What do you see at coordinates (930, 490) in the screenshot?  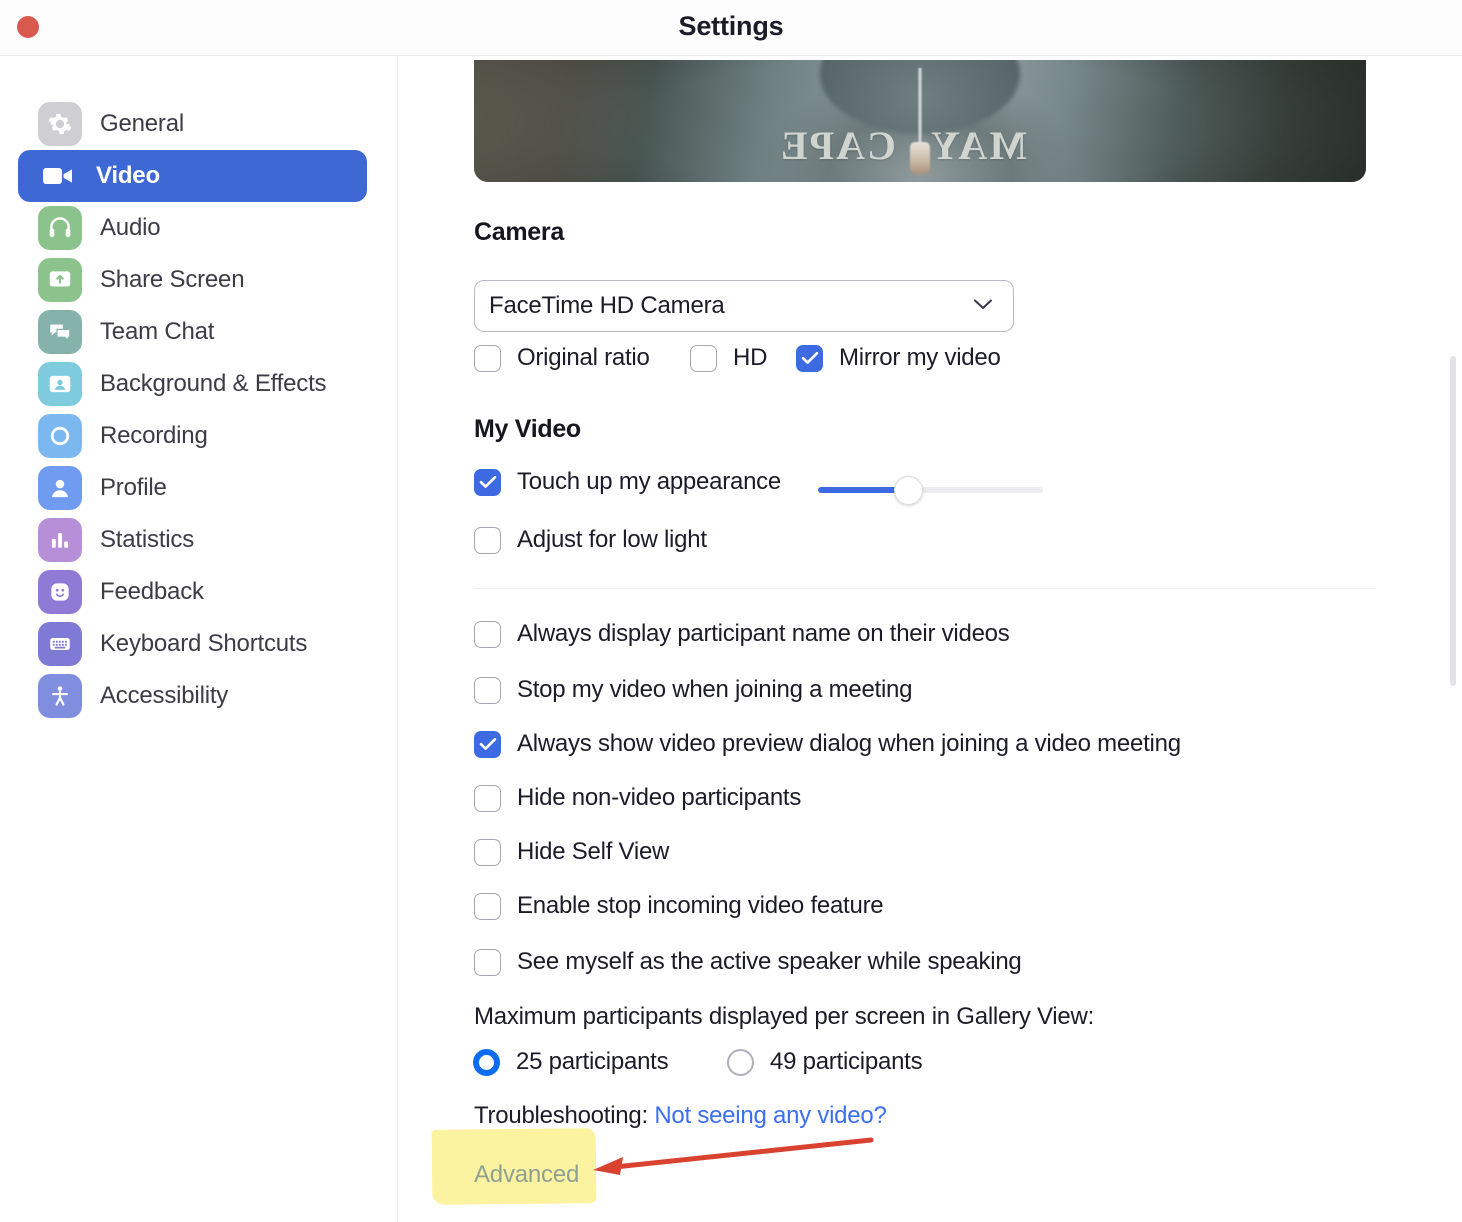 I see `touch-up-slider` at bounding box center [930, 490].